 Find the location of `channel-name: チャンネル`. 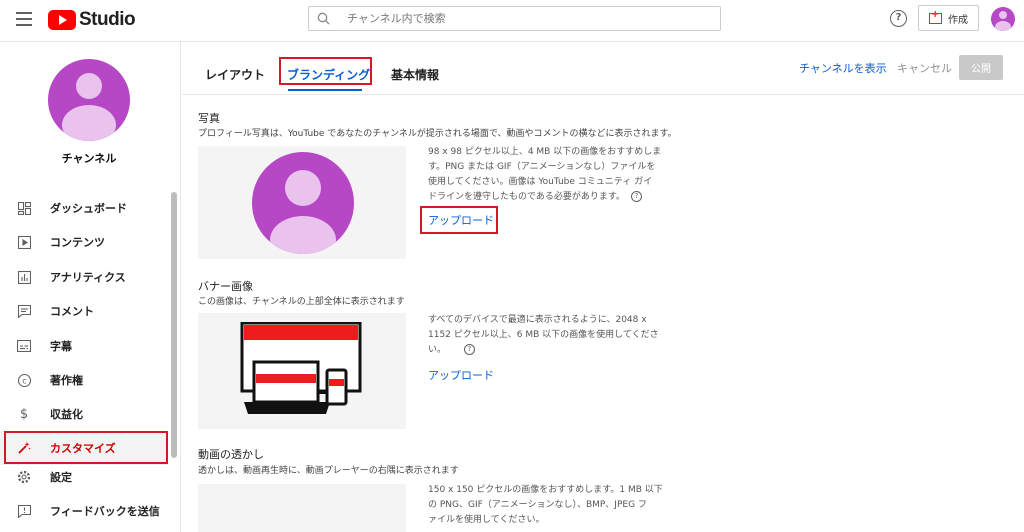

channel-name: チャンネル is located at coordinates (89, 158).